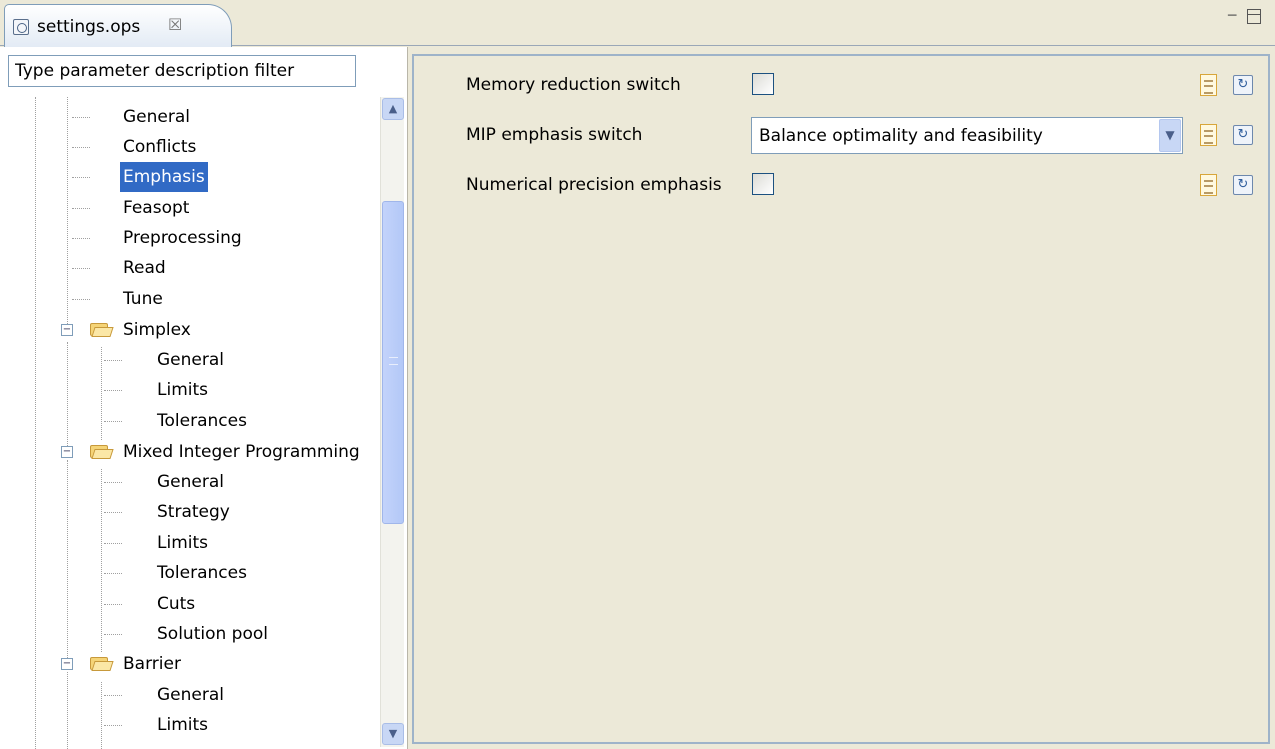  I want to click on memory-reduction-label: Memory reduction switch, so click(573, 85).